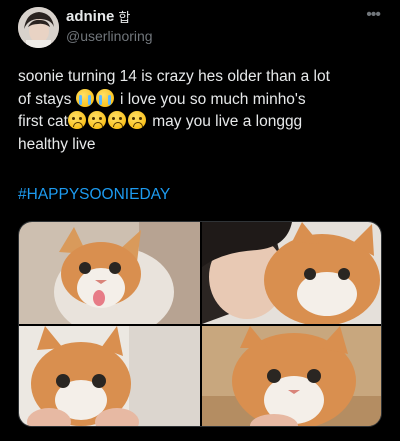  What do you see at coordinates (204, 145) in the screenshot?
I see `tweet-line: healthy live` at bounding box center [204, 145].